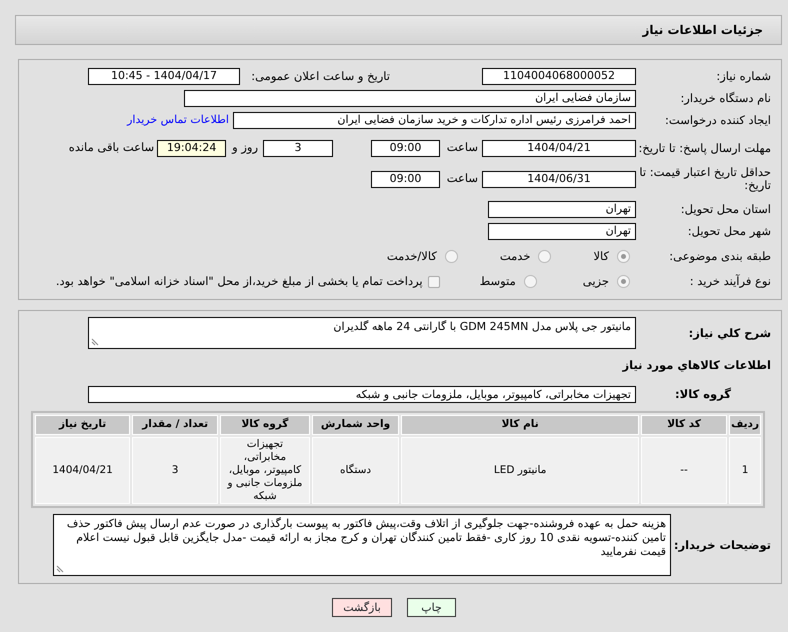 This screenshot has width=788, height=632. I want to click on checkbox, so click(434, 282).